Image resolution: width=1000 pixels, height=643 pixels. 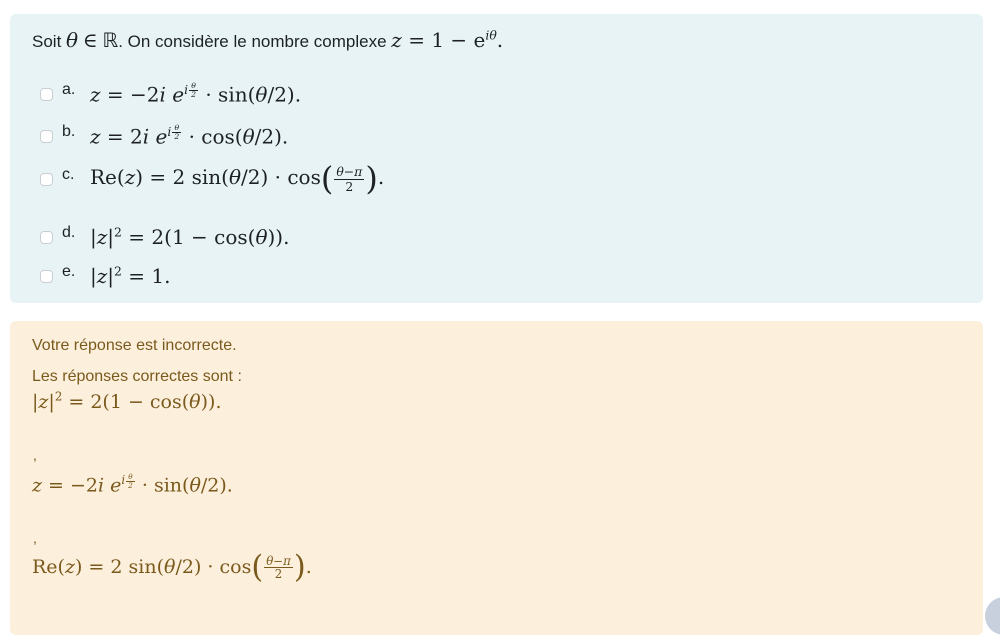 I want to click on question-intro: Soit, so click(x=47, y=41).